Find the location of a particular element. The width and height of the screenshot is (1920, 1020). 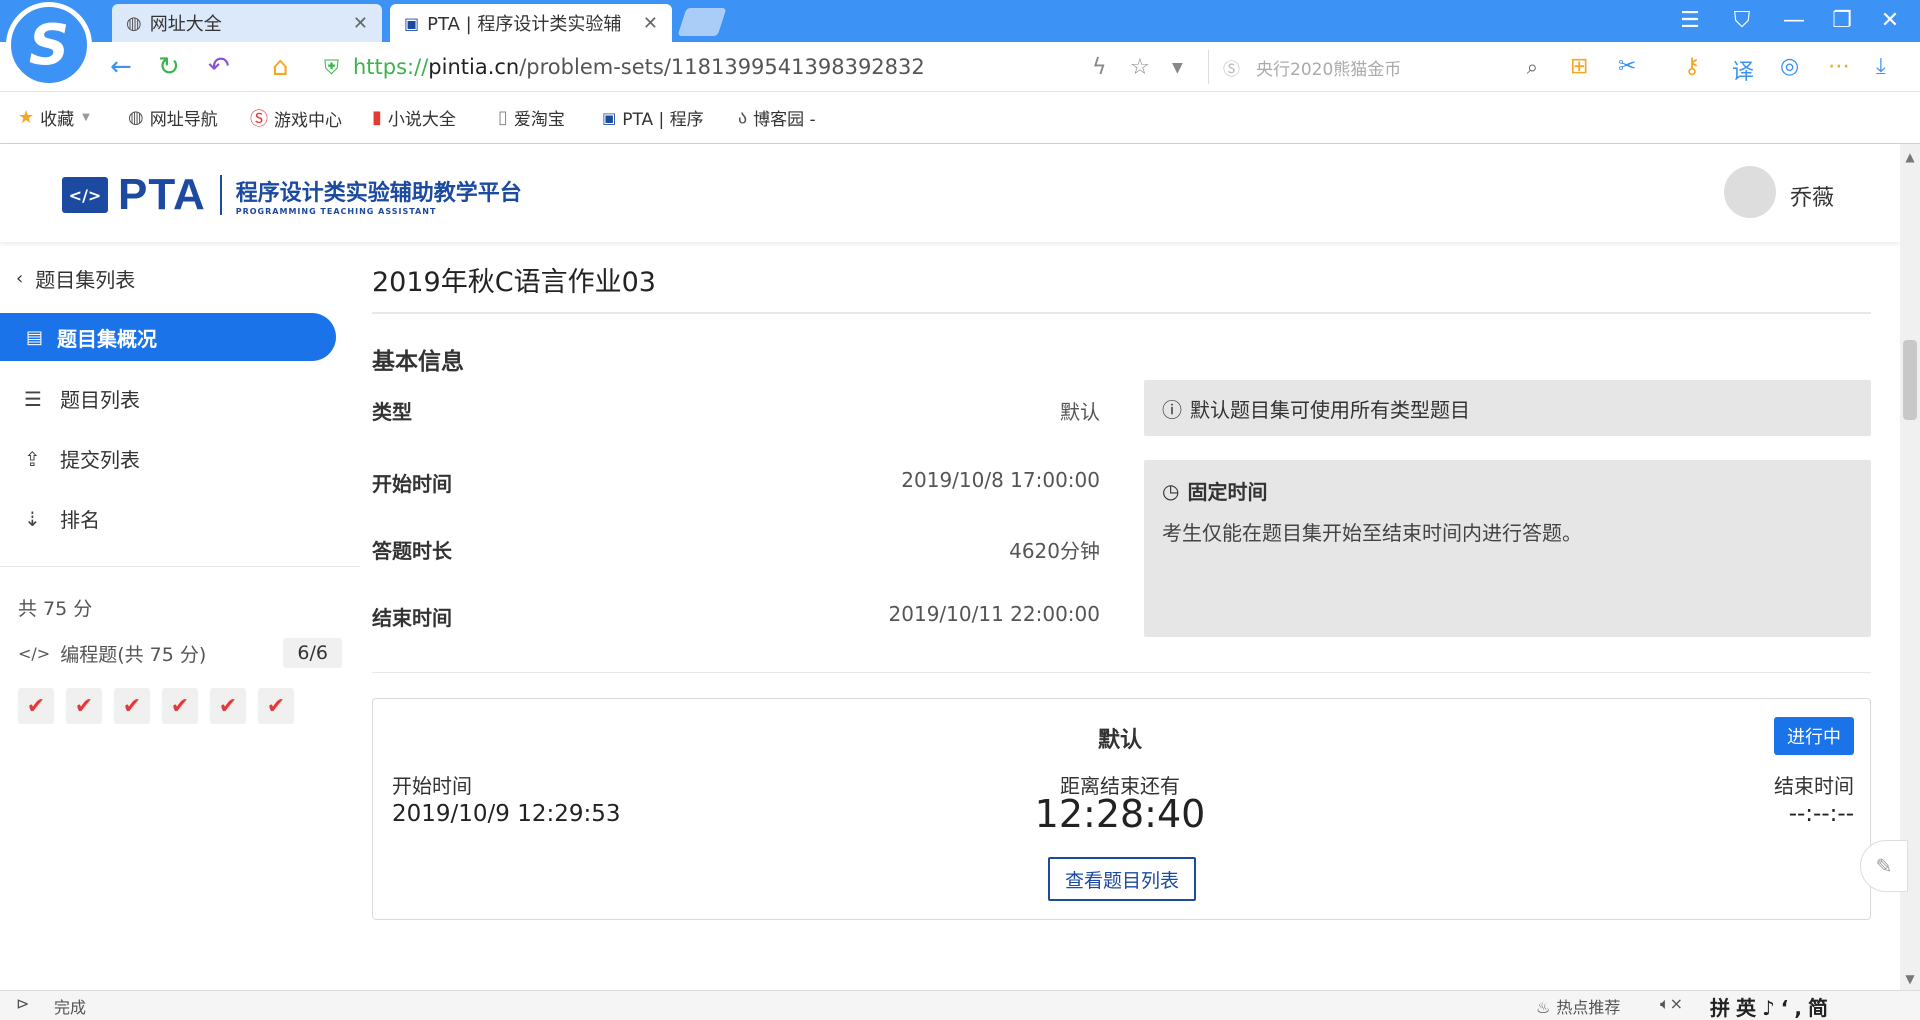

skin-icon: ⛉ is located at coordinates (1742, 20).